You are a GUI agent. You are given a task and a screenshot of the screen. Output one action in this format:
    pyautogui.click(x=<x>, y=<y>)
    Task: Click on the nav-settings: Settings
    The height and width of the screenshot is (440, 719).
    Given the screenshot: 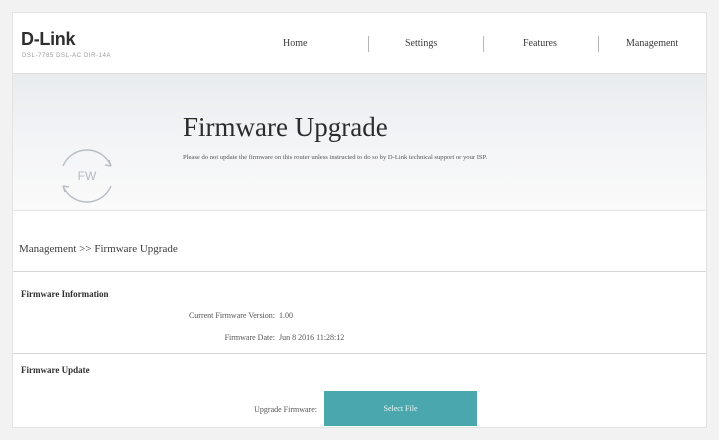 What is the action you would take?
    pyautogui.click(x=421, y=44)
    